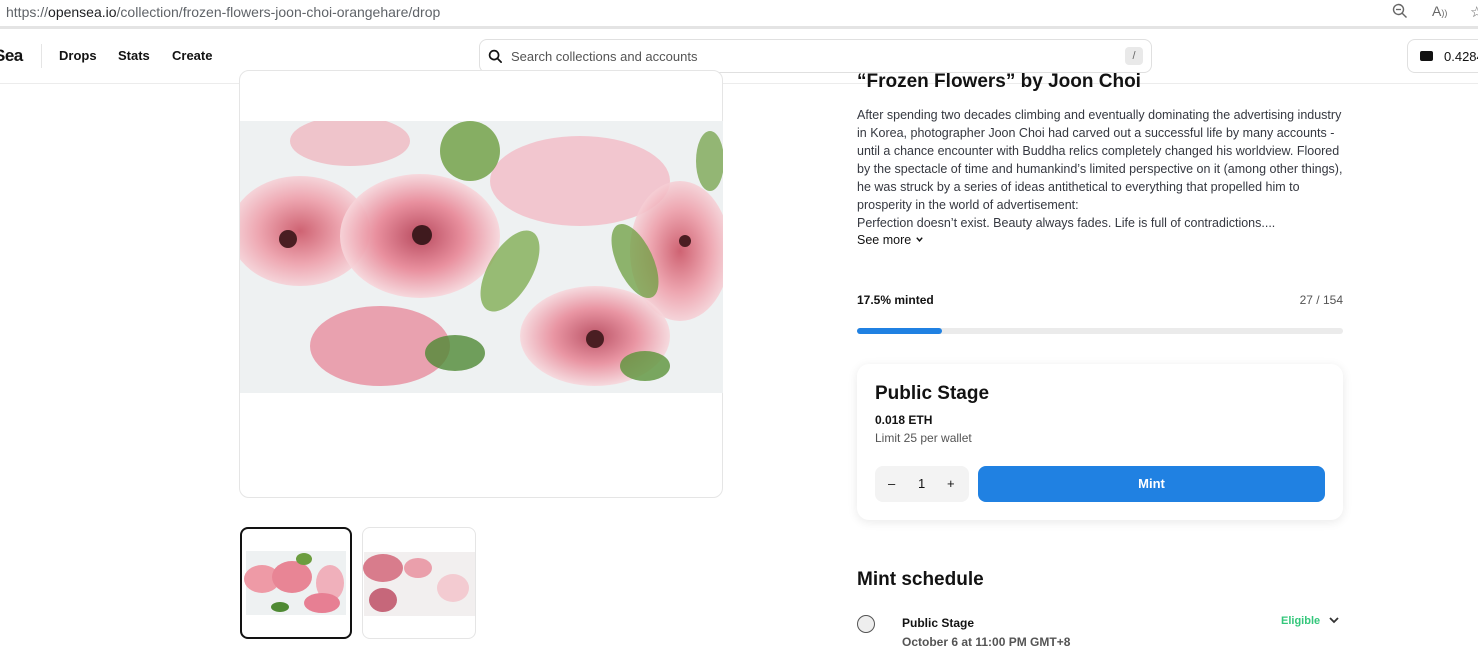 This screenshot has width=1478, height=666. I want to click on stage-limit: Limit 25 per wallet, so click(923, 438).